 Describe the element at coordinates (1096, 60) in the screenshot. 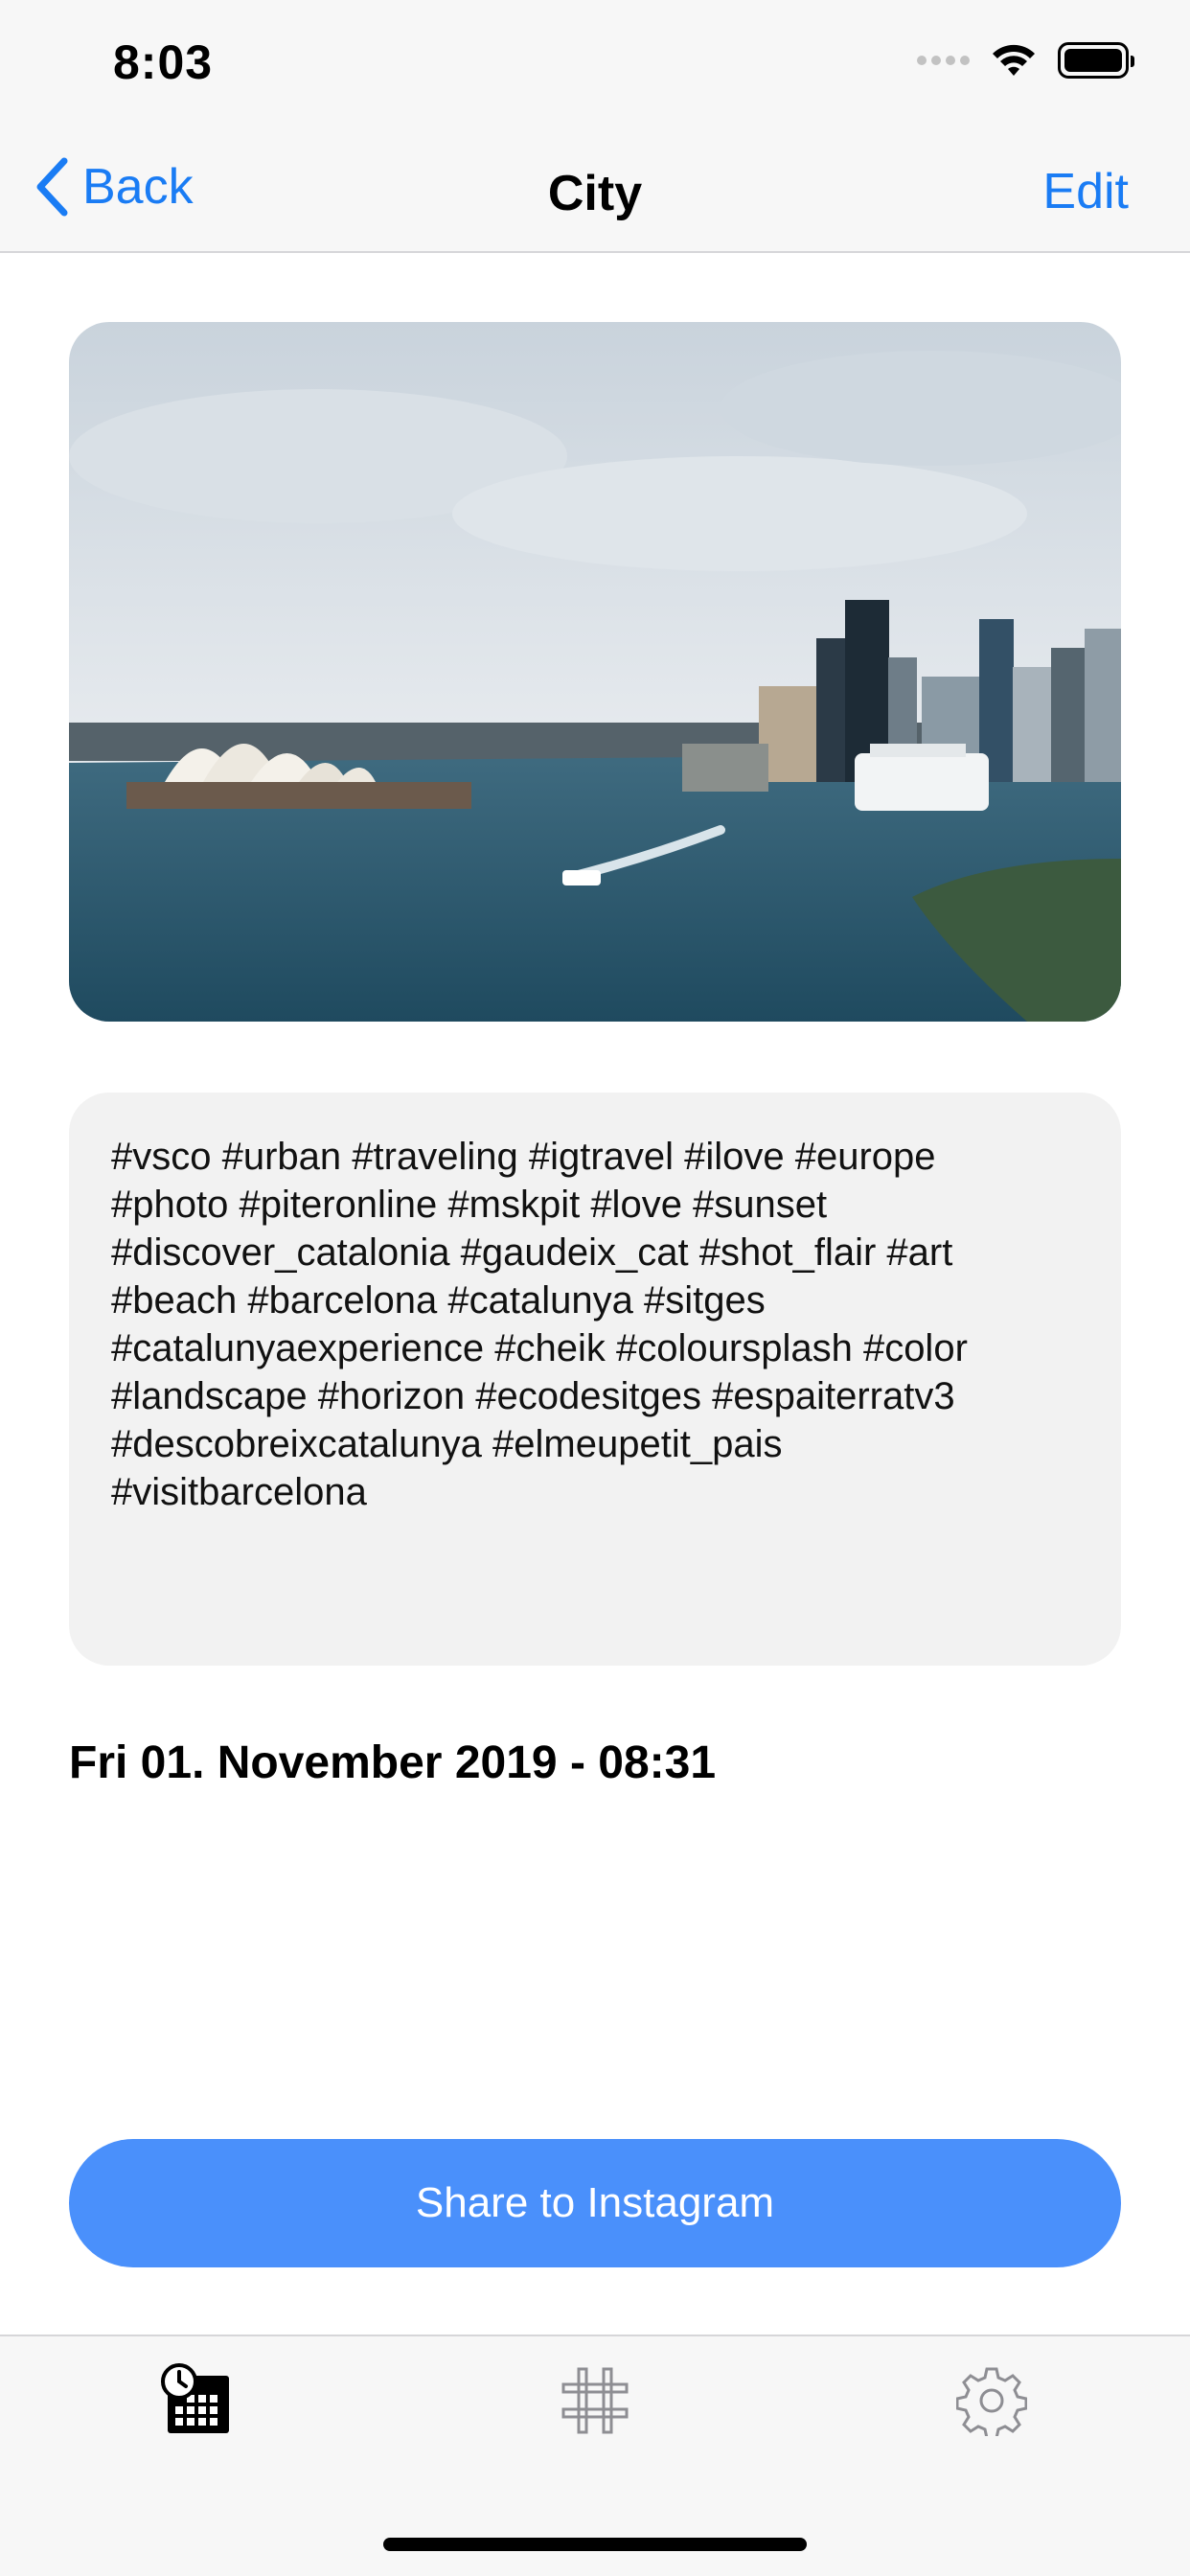

I see `battery-icon` at that location.